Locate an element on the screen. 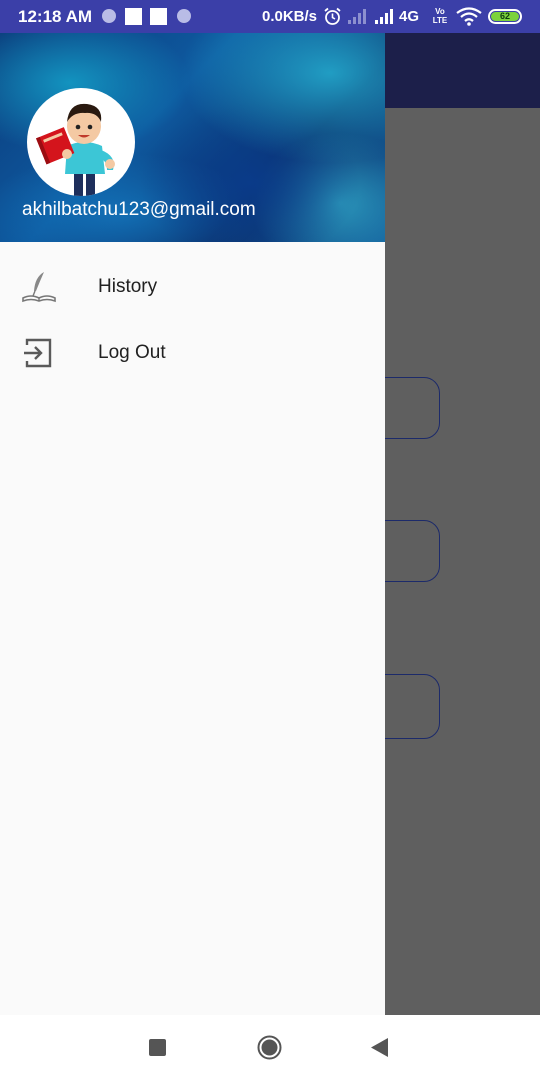 The image size is (540, 1080). quill-book-icon is located at coordinates (39, 287).